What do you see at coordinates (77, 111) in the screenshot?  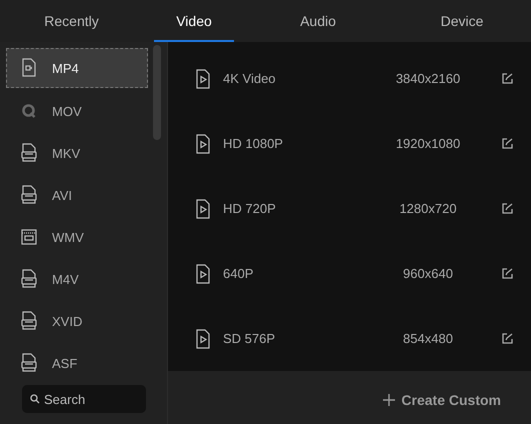 I see `format-item: MOV` at bounding box center [77, 111].